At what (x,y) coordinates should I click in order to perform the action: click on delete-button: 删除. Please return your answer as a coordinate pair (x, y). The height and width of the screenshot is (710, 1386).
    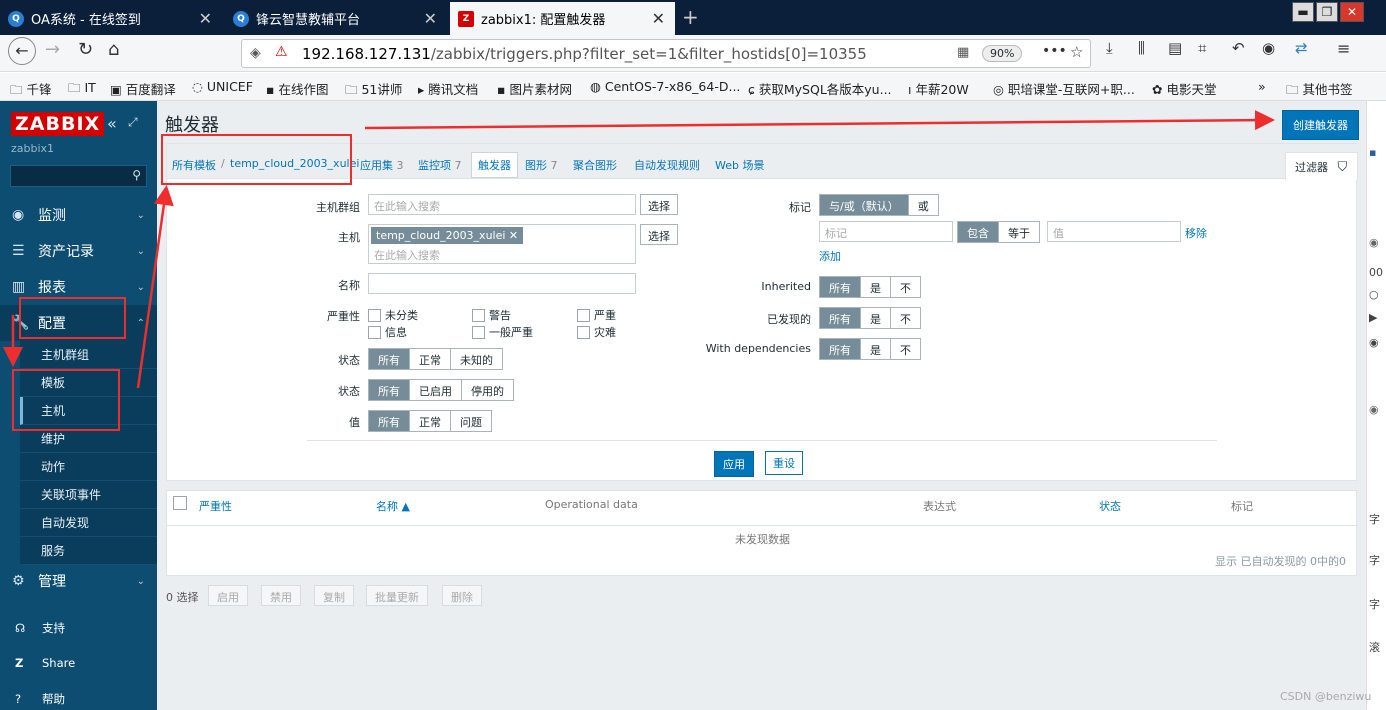
    Looking at the image, I should click on (462, 595).